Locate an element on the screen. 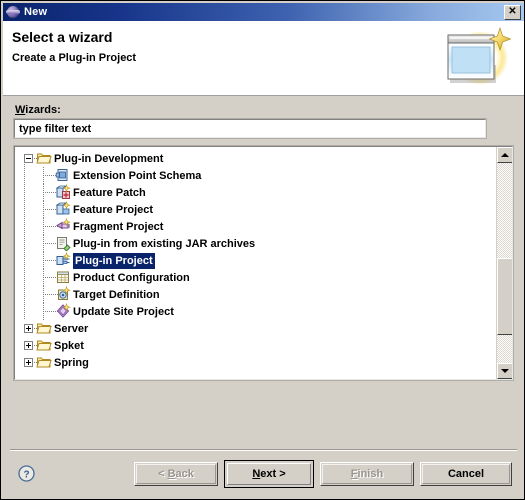 Image resolution: width=525 pixels, height=500 pixels. scroll-down-icon is located at coordinates (505, 371).